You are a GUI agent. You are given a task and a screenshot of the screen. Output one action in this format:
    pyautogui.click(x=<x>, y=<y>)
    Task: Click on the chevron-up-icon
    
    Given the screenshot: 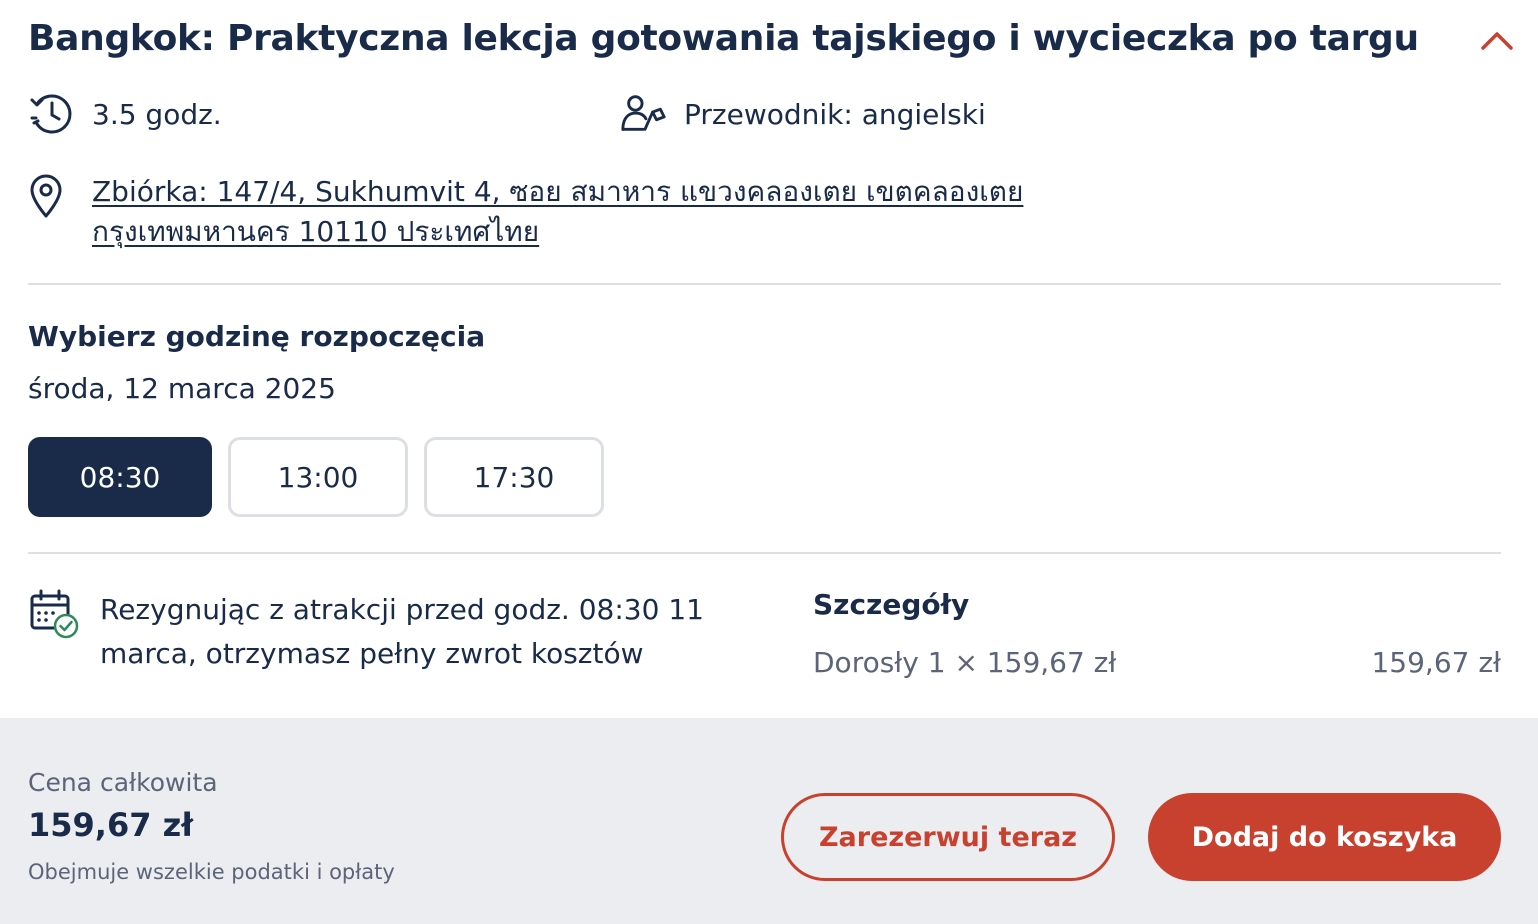 What is the action you would take?
    pyautogui.click(x=1497, y=41)
    